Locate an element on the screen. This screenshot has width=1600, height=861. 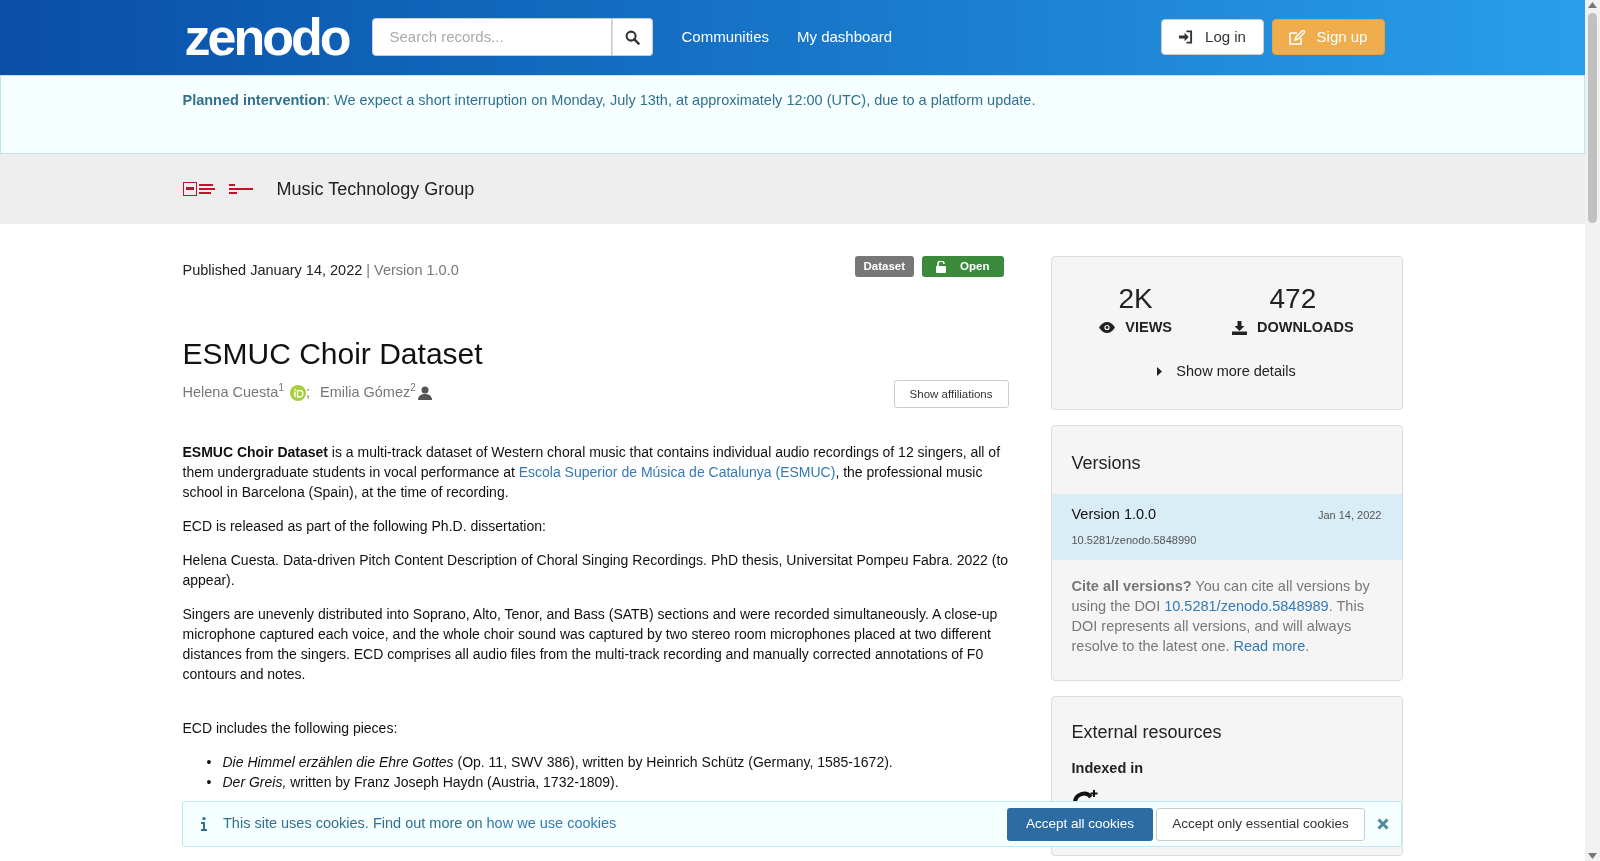
scroll-down-icon is located at coordinates (1592, 856).